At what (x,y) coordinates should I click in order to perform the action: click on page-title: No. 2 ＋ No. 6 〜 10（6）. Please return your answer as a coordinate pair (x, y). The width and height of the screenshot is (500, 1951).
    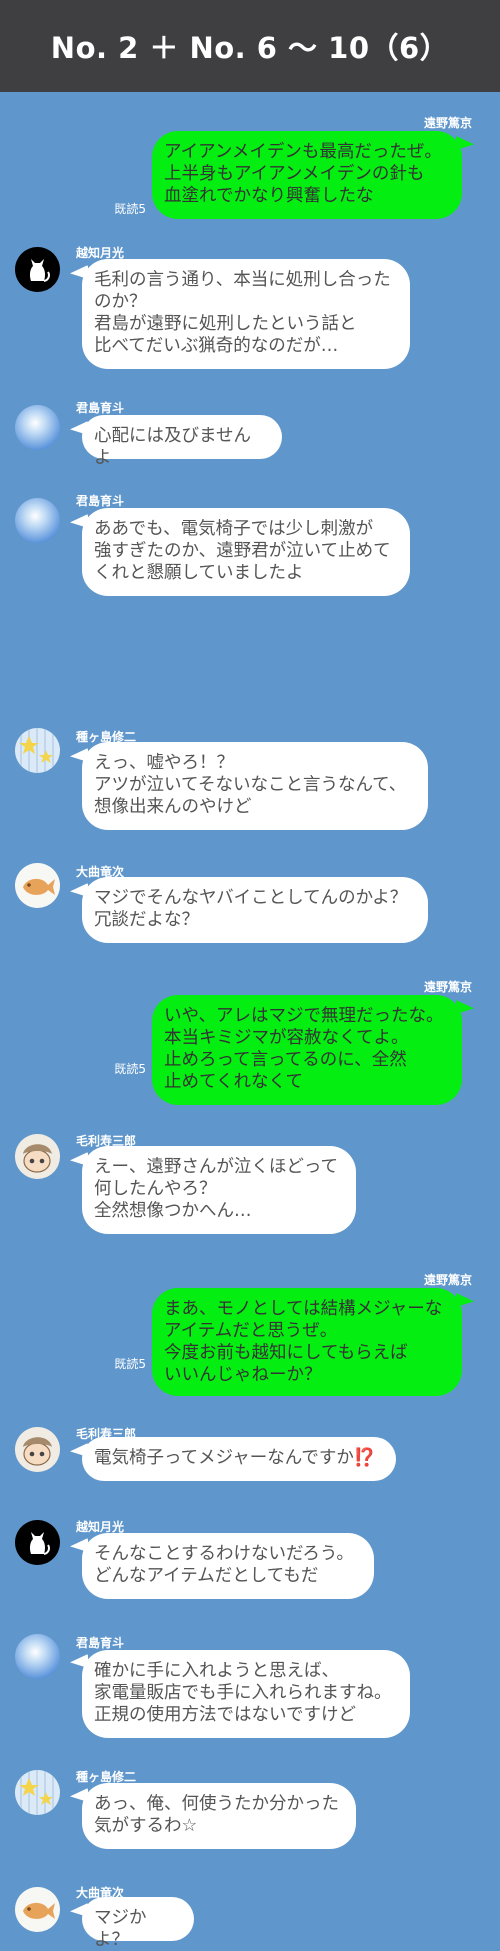
    Looking at the image, I should click on (250, 48).